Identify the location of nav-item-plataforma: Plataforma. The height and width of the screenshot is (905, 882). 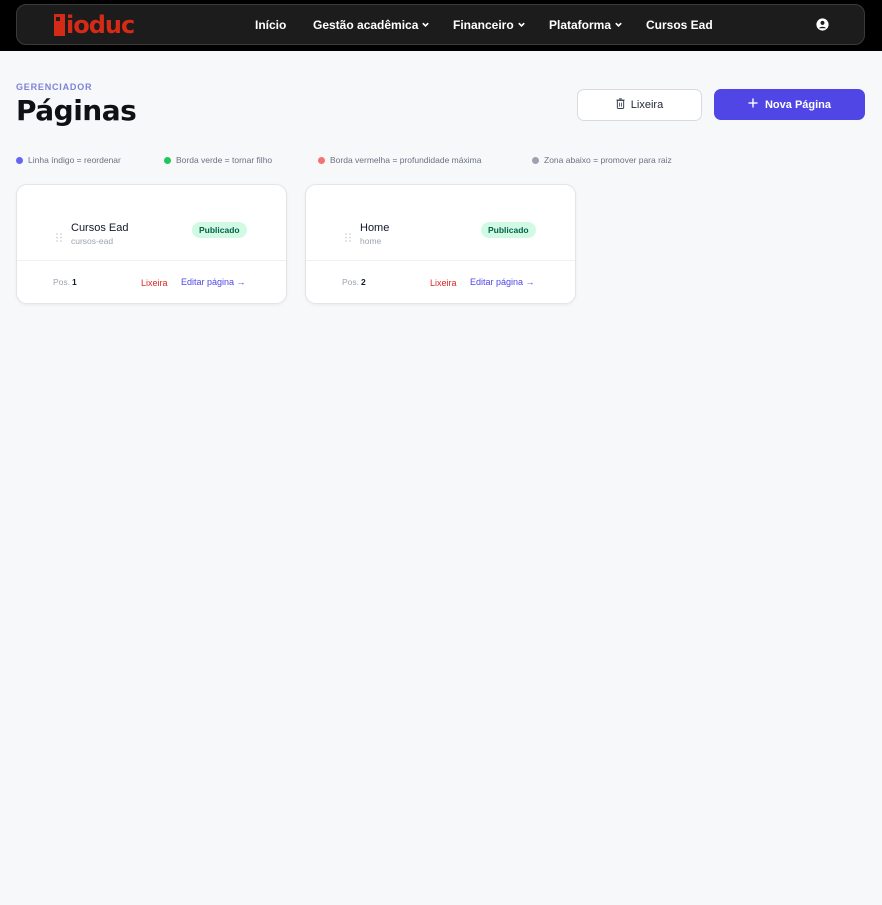
(586, 24).